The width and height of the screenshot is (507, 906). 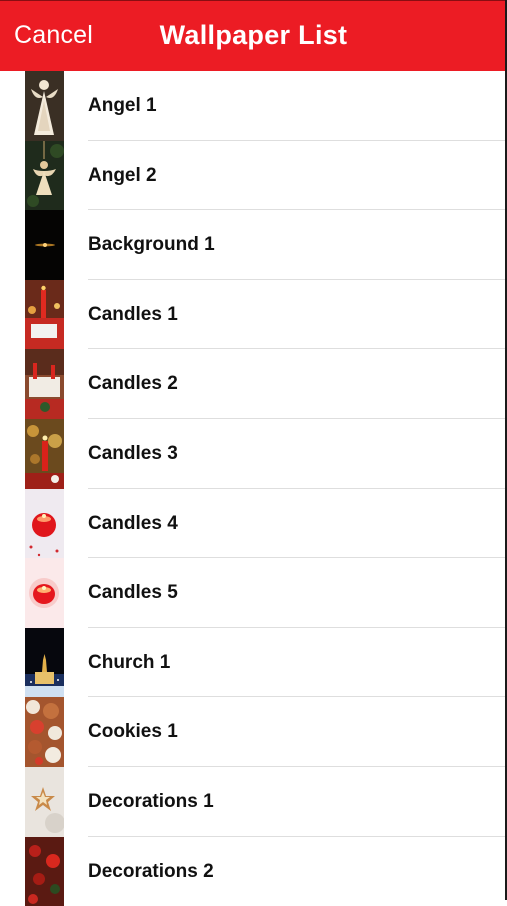 What do you see at coordinates (133, 732) in the screenshot?
I see `list-item-label: Cookies 1` at bounding box center [133, 732].